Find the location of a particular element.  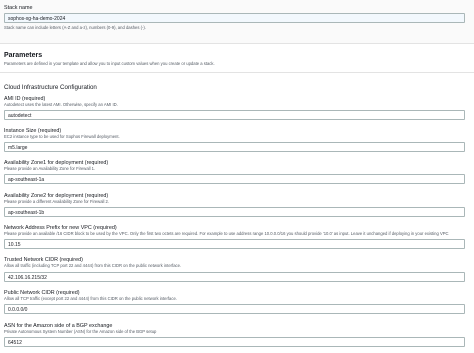

vpc-prefix-input: 10.15 is located at coordinates (234, 244).